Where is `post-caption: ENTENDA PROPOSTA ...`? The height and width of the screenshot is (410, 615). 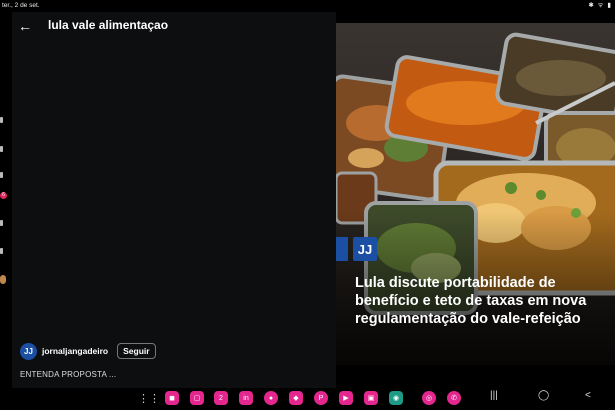
post-caption: ENTENDA PROPOSTA ... is located at coordinates (68, 374).